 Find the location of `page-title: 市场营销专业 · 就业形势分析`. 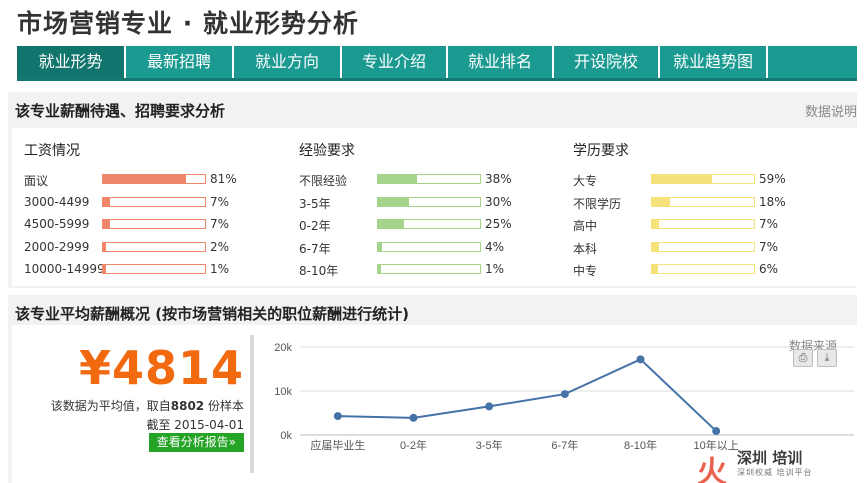

page-title: 市场营销专业 · 就业形势分析 is located at coordinates (188, 23).